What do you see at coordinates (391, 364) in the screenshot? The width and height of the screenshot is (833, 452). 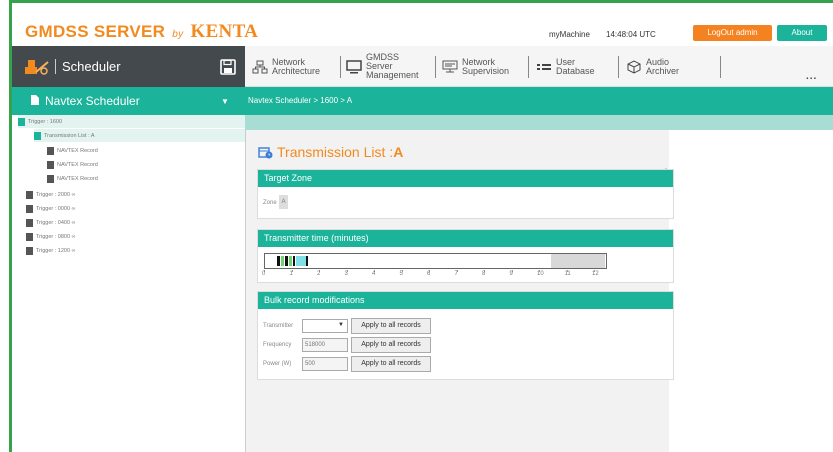 I see `apply-power-button: Apply to all records` at bounding box center [391, 364].